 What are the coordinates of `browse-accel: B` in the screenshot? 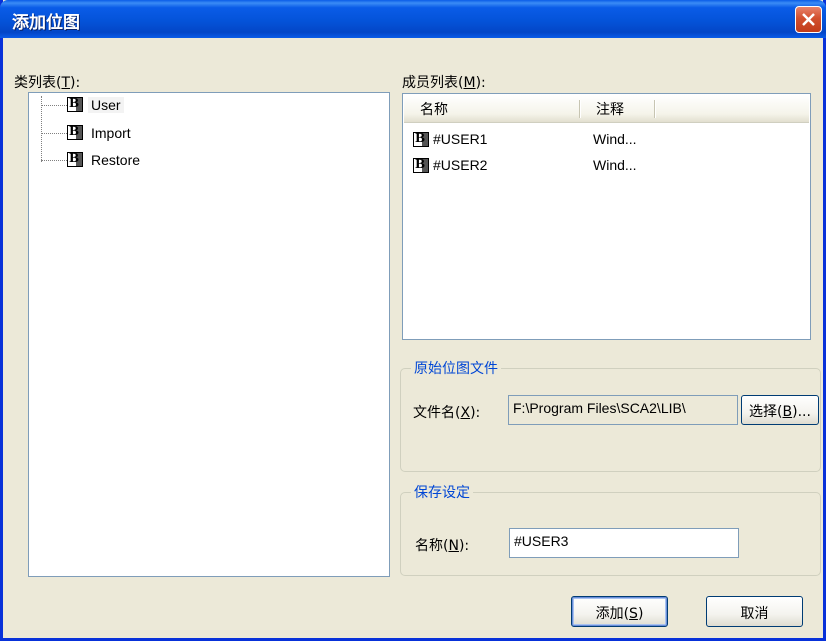 It's located at (787, 412).